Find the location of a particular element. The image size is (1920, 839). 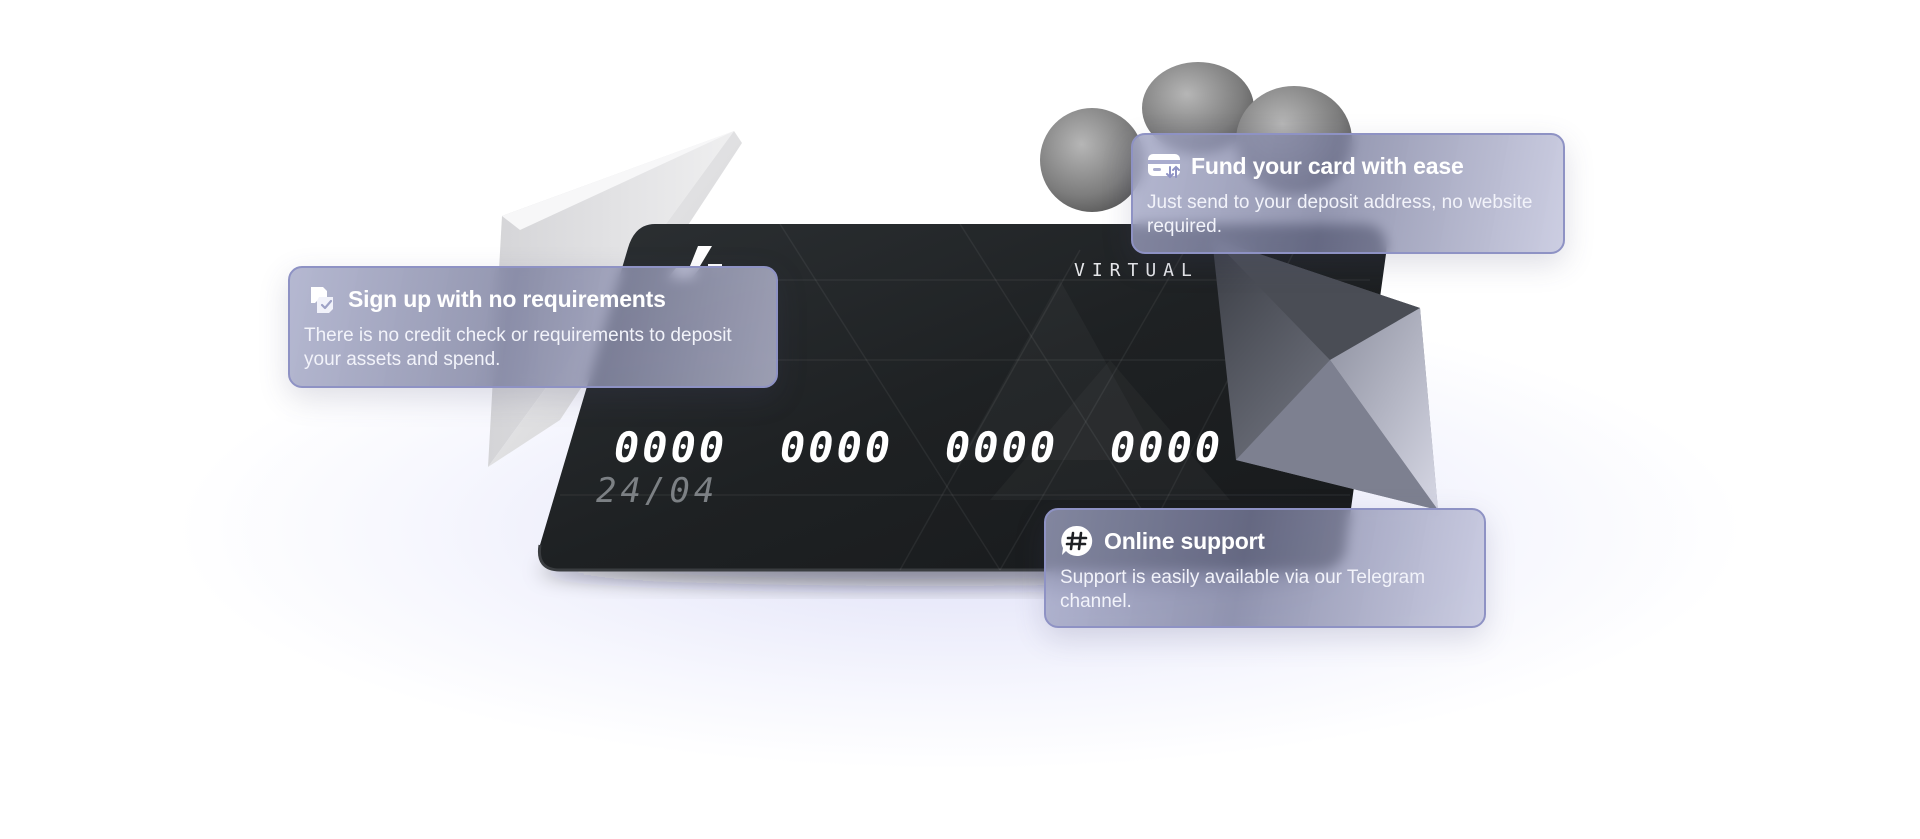

feature-title: Fund your card with ease is located at coordinates (1327, 165).